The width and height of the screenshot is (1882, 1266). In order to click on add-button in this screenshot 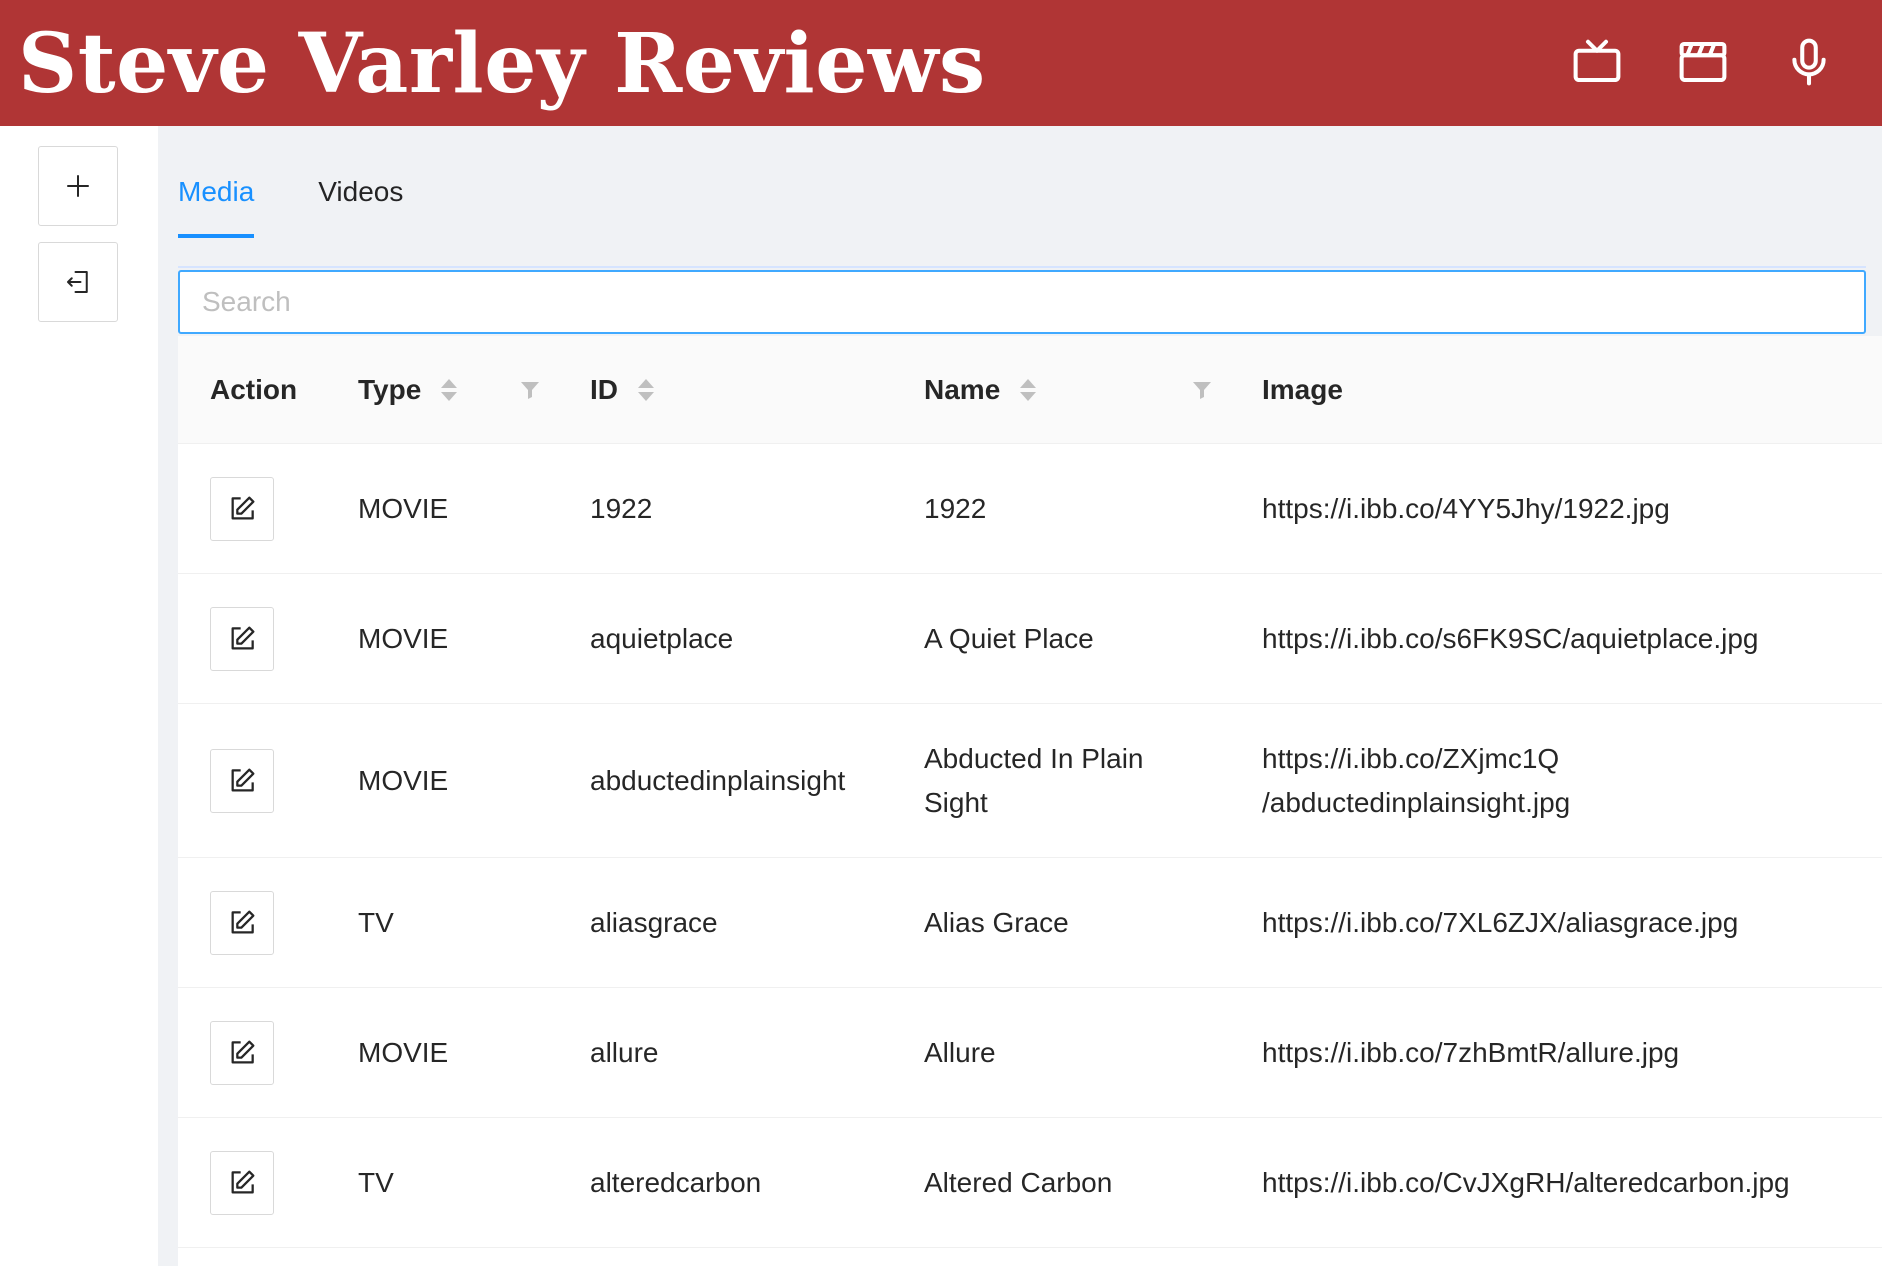, I will do `click(78, 186)`.